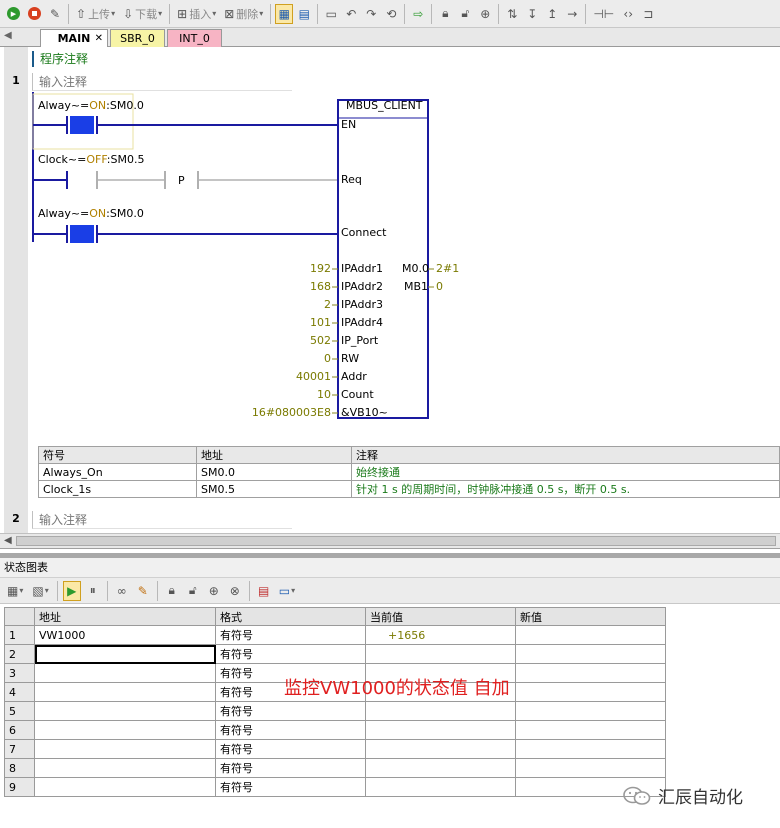  Describe the element at coordinates (247, 14) in the screenshot. I see `delete-label: 删除` at that location.